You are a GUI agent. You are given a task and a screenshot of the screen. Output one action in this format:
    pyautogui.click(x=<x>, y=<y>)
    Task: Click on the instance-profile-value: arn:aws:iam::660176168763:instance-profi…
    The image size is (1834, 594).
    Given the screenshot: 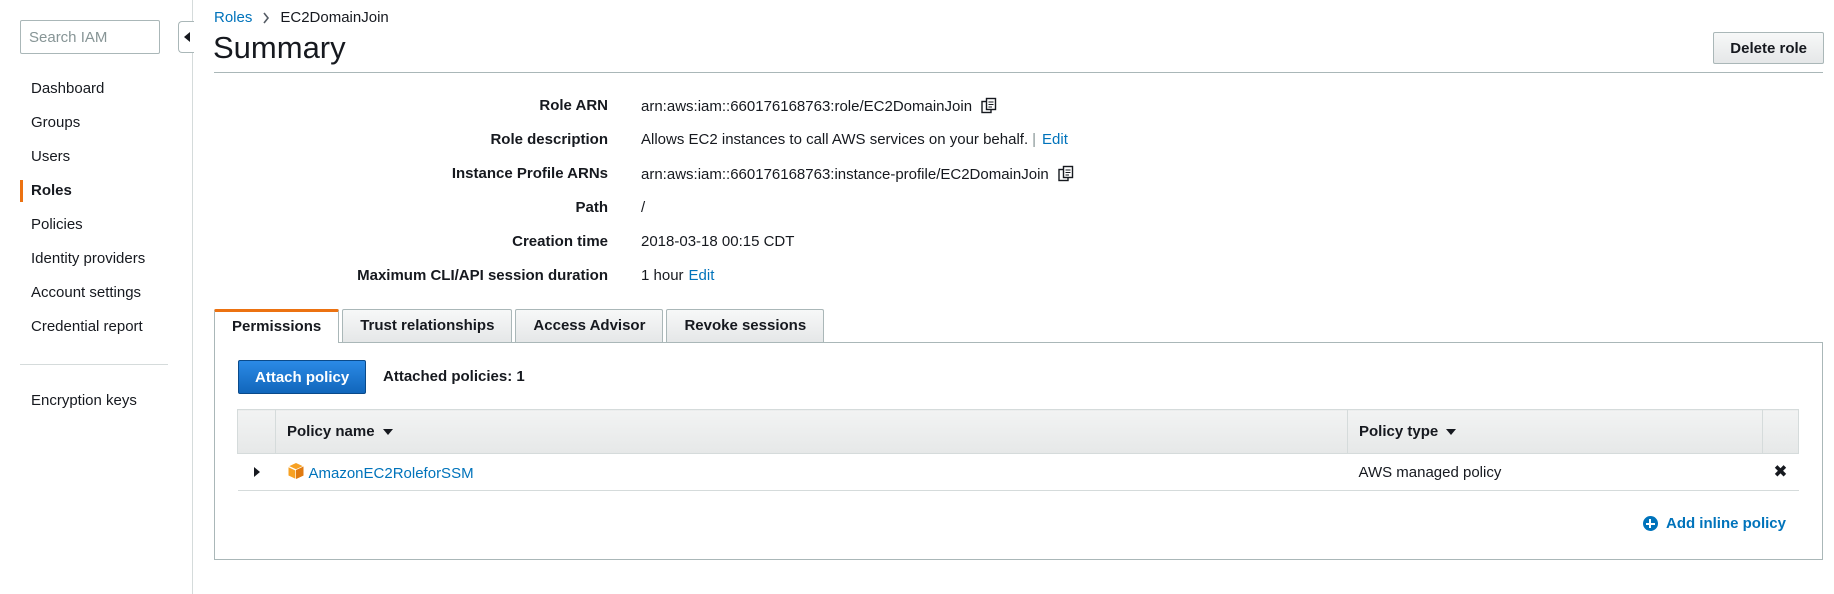 What is the action you would take?
    pyautogui.click(x=845, y=174)
    